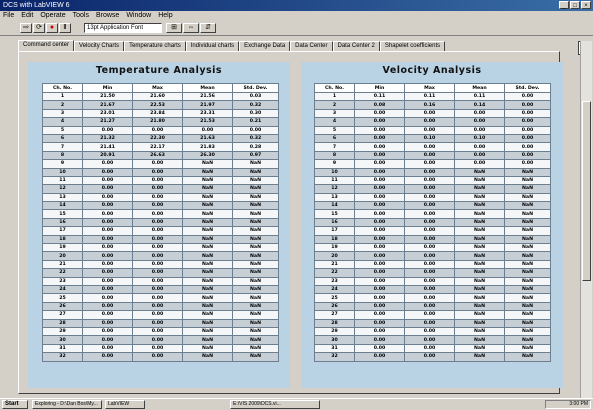 This screenshot has width=593, height=410. Describe the element at coordinates (432, 113) in the screenshot. I see `table-row: 3 0.00 0.00 0.00 0.00` at that location.